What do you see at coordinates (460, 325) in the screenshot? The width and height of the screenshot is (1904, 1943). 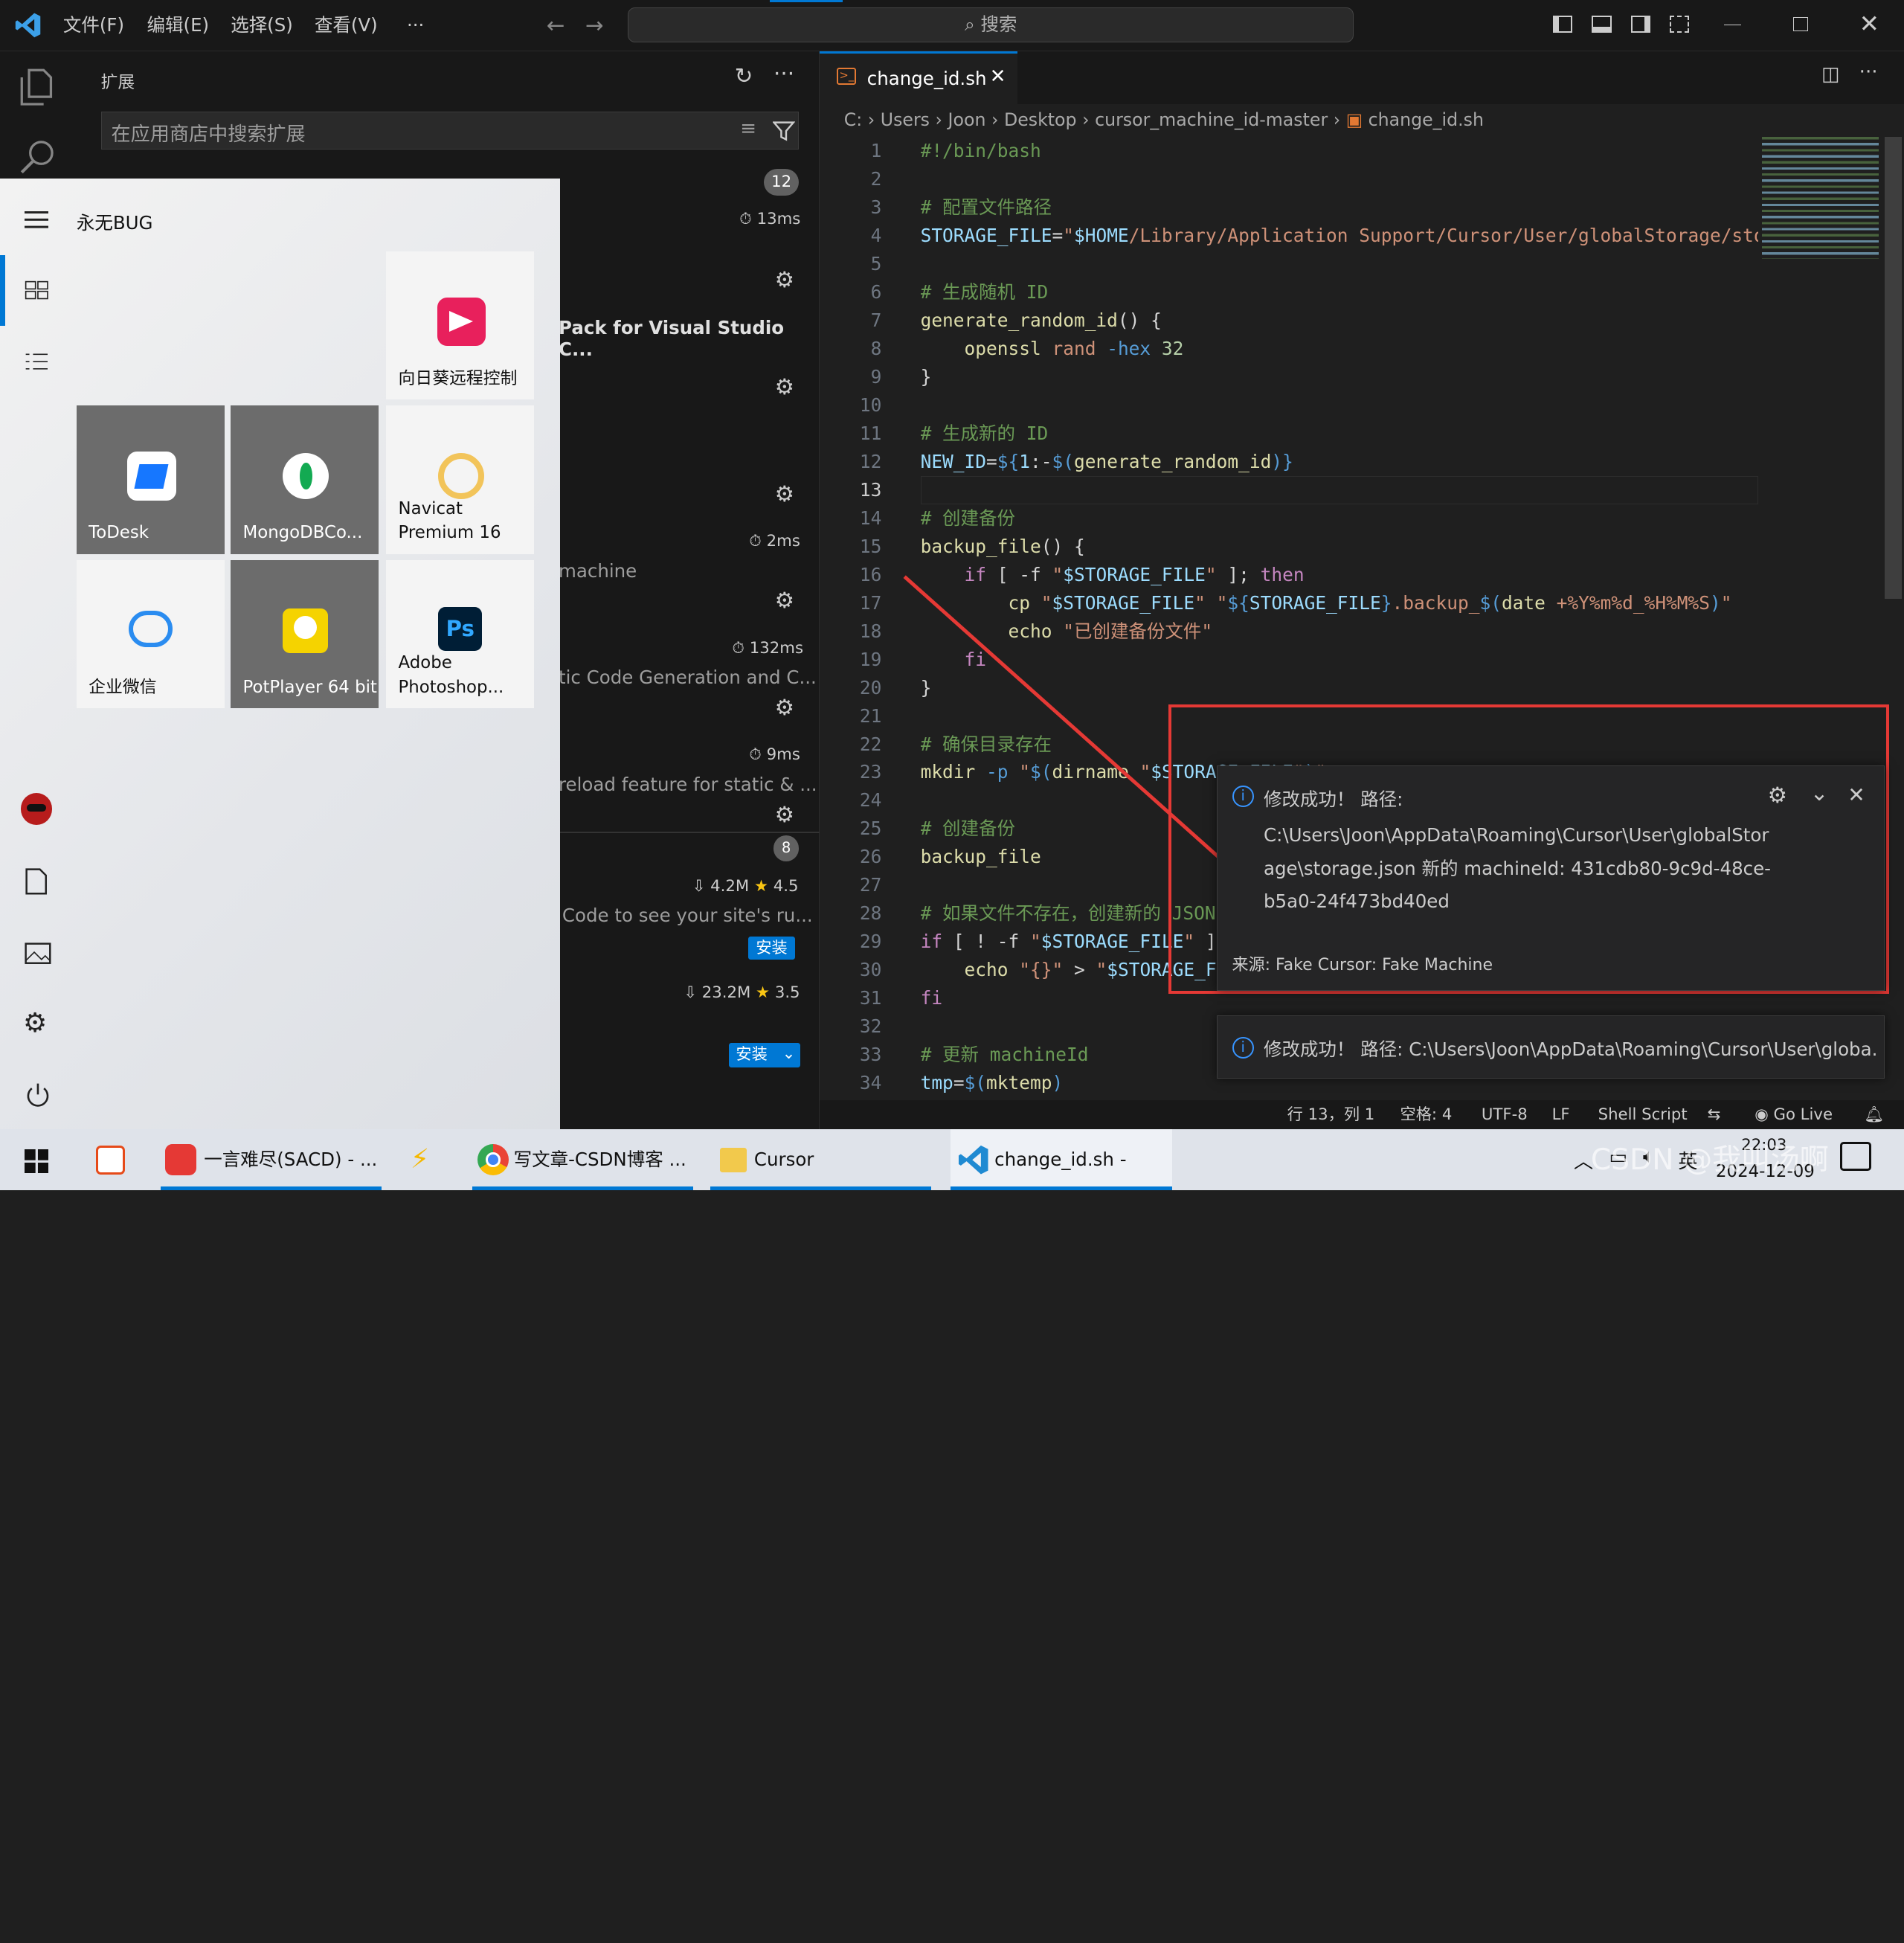 I see `tile-sunlogin: 向日葵远程控制` at bounding box center [460, 325].